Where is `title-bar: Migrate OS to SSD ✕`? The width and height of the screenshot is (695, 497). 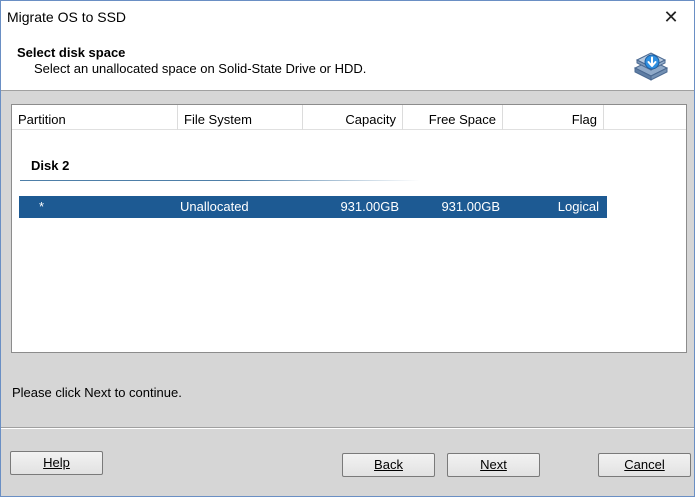
title-bar: Migrate OS to SSD ✕ is located at coordinates (347, 17).